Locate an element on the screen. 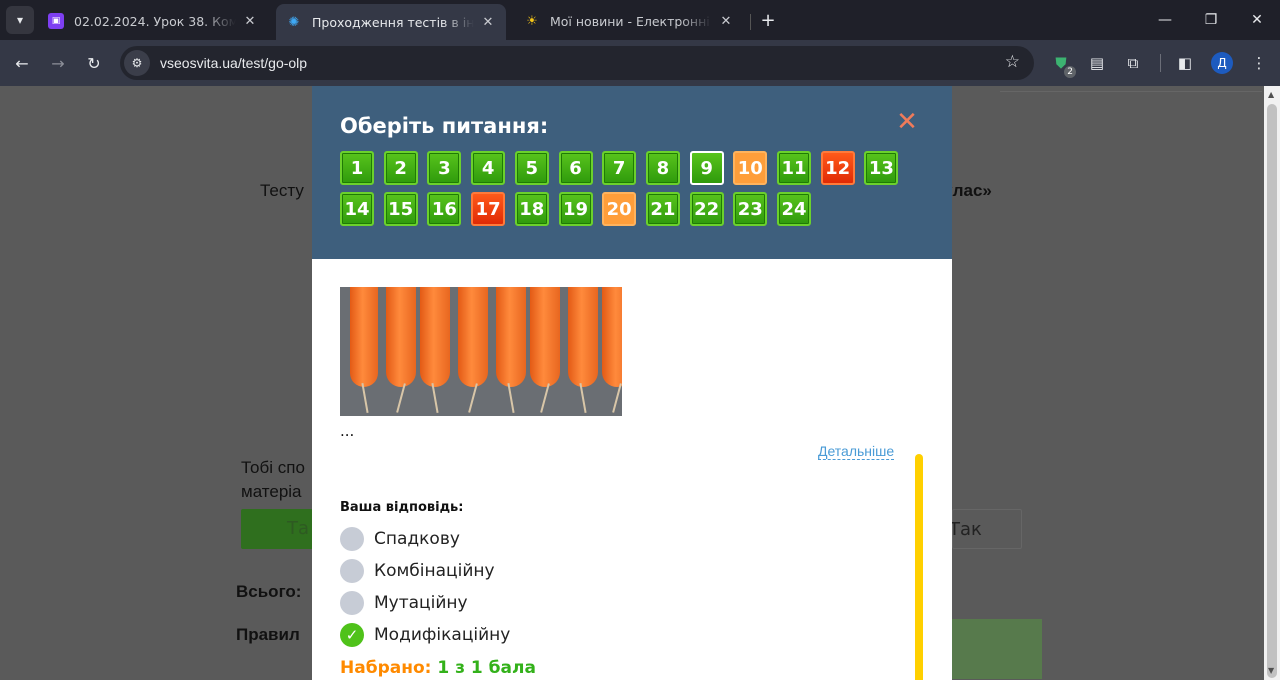 This screenshot has height=680, width=1280. answer-option: Комбінаційну is located at coordinates (417, 571).